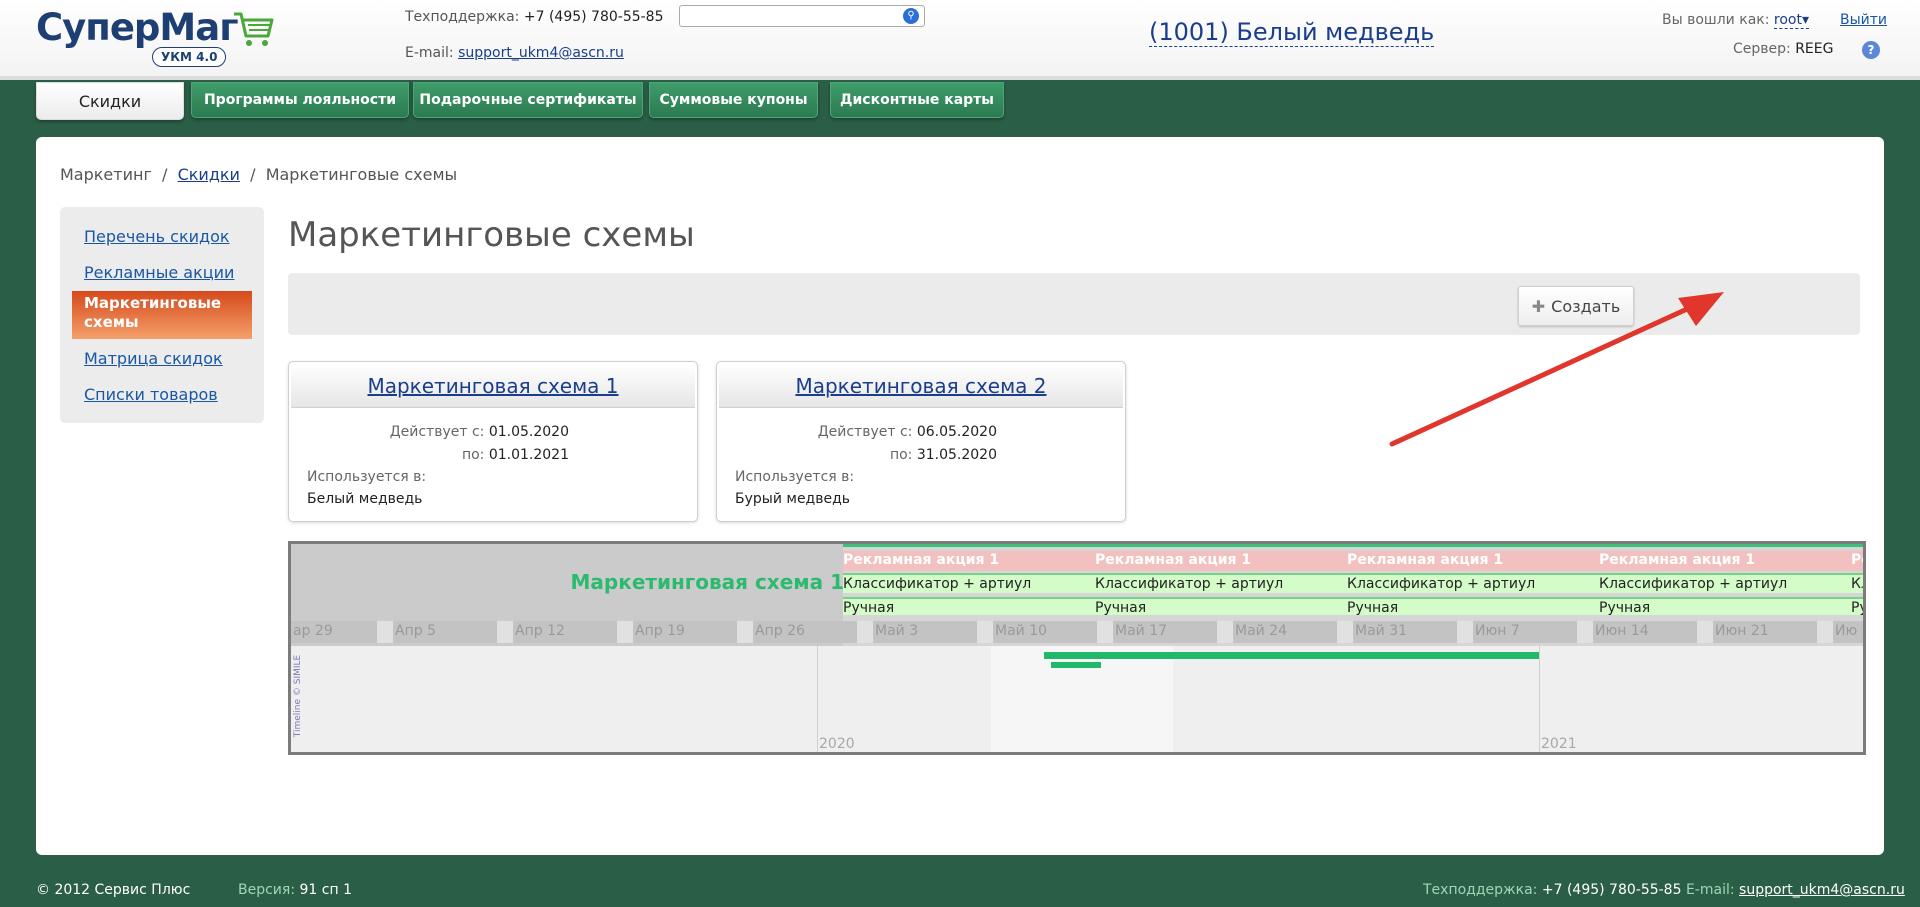 The height and width of the screenshot is (907, 1920). Describe the element at coordinates (325, 890) in the screenshot. I see `version-value: 91 сп 1` at that location.